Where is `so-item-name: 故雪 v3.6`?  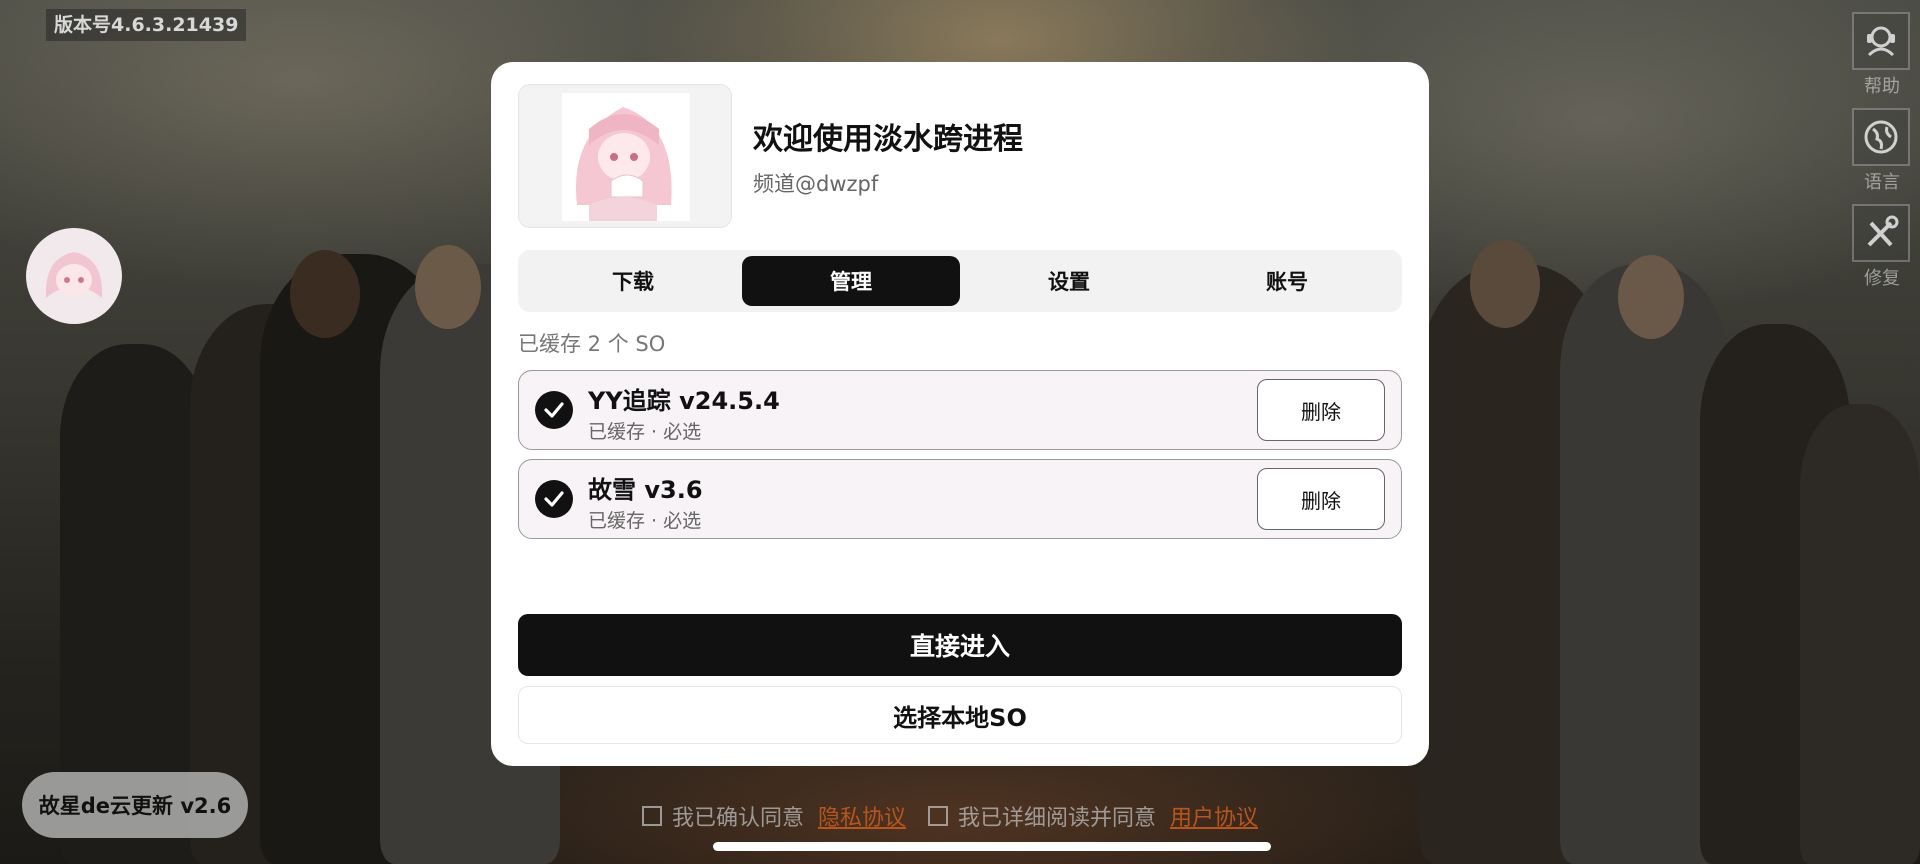
so-item-name: 故雪 v3.6 is located at coordinates (645, 490).